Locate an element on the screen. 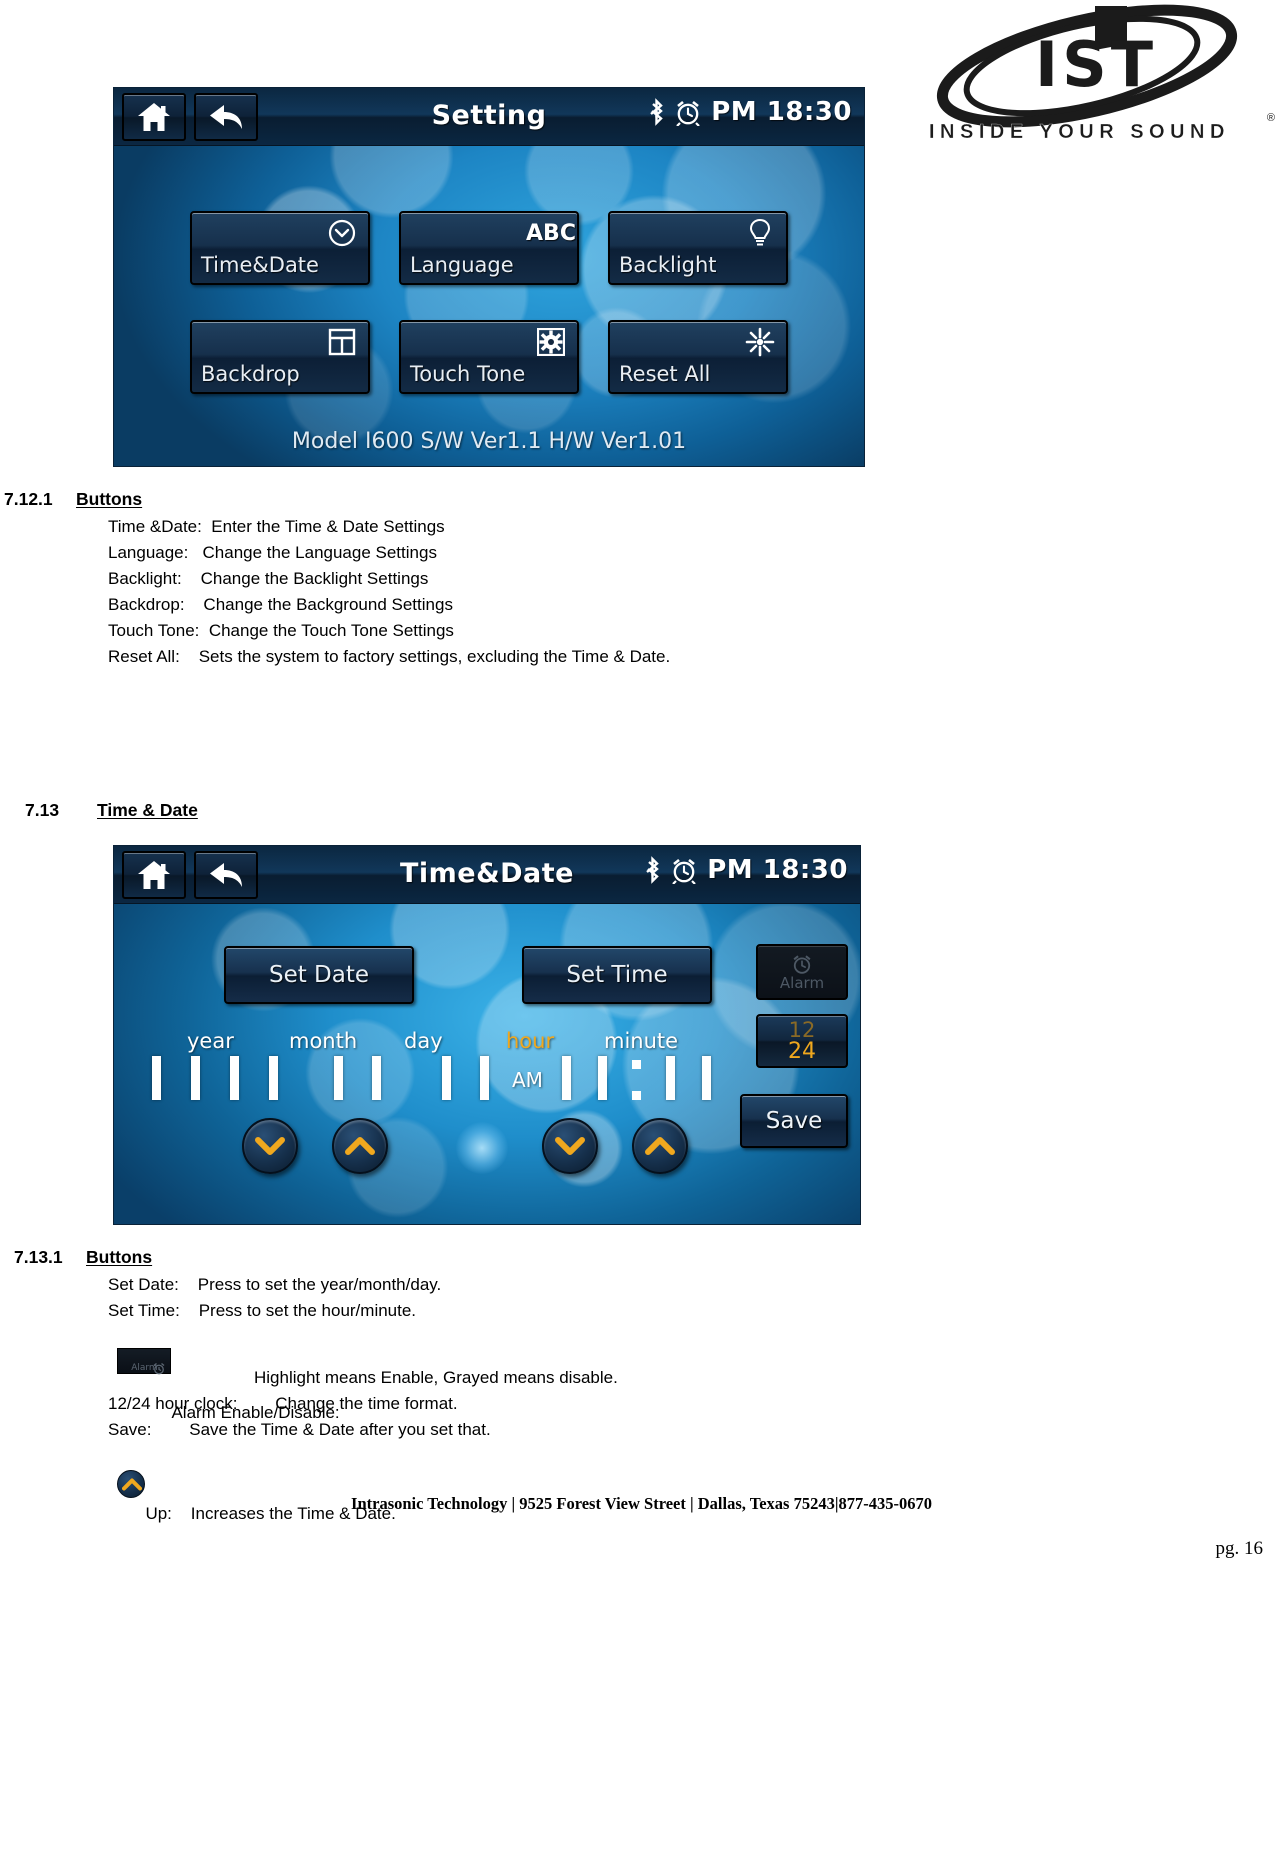 This screenshot has width=1283, height=1859. setting-button-language: ABC Language is located at coordinates (489, 248).